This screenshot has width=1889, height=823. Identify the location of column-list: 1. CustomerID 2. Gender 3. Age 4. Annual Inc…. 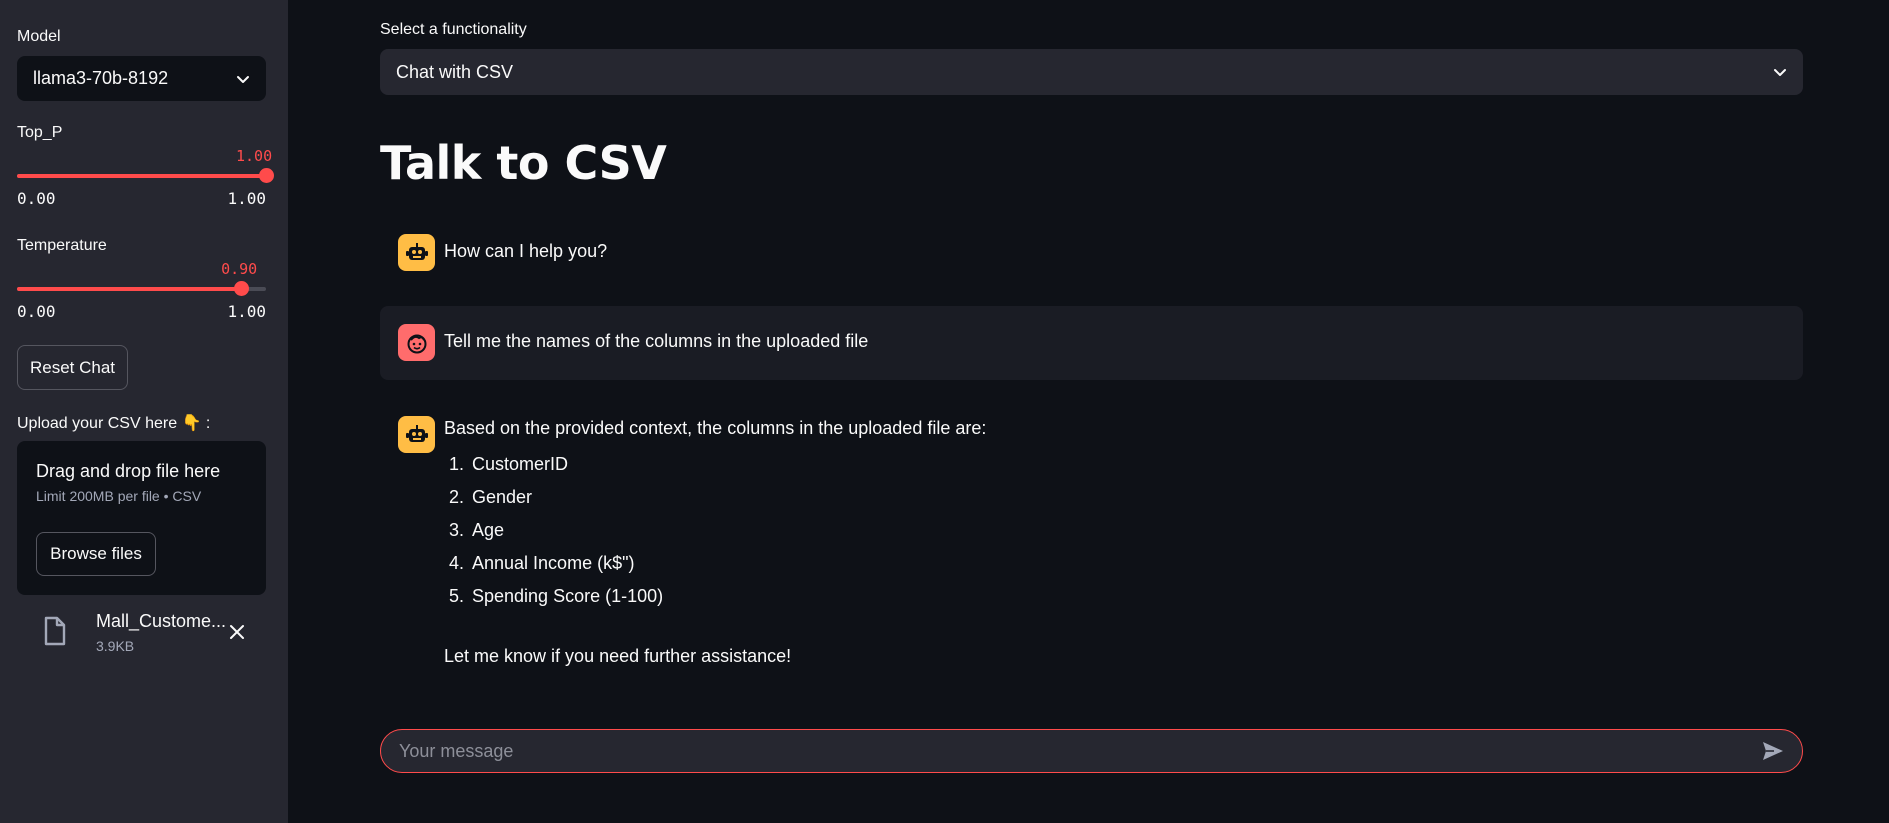
(550, 536).